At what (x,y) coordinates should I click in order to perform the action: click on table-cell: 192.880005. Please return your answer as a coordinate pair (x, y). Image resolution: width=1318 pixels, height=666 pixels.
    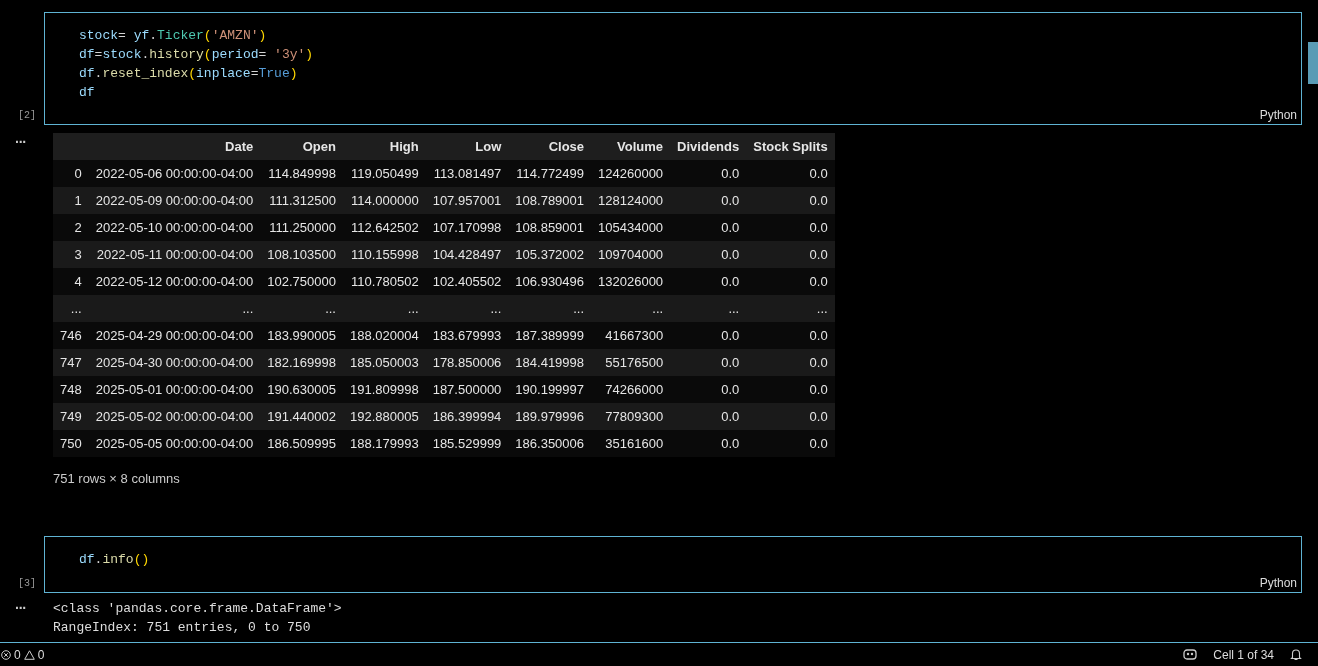
    Looking at the image, I should click on (384, 416).